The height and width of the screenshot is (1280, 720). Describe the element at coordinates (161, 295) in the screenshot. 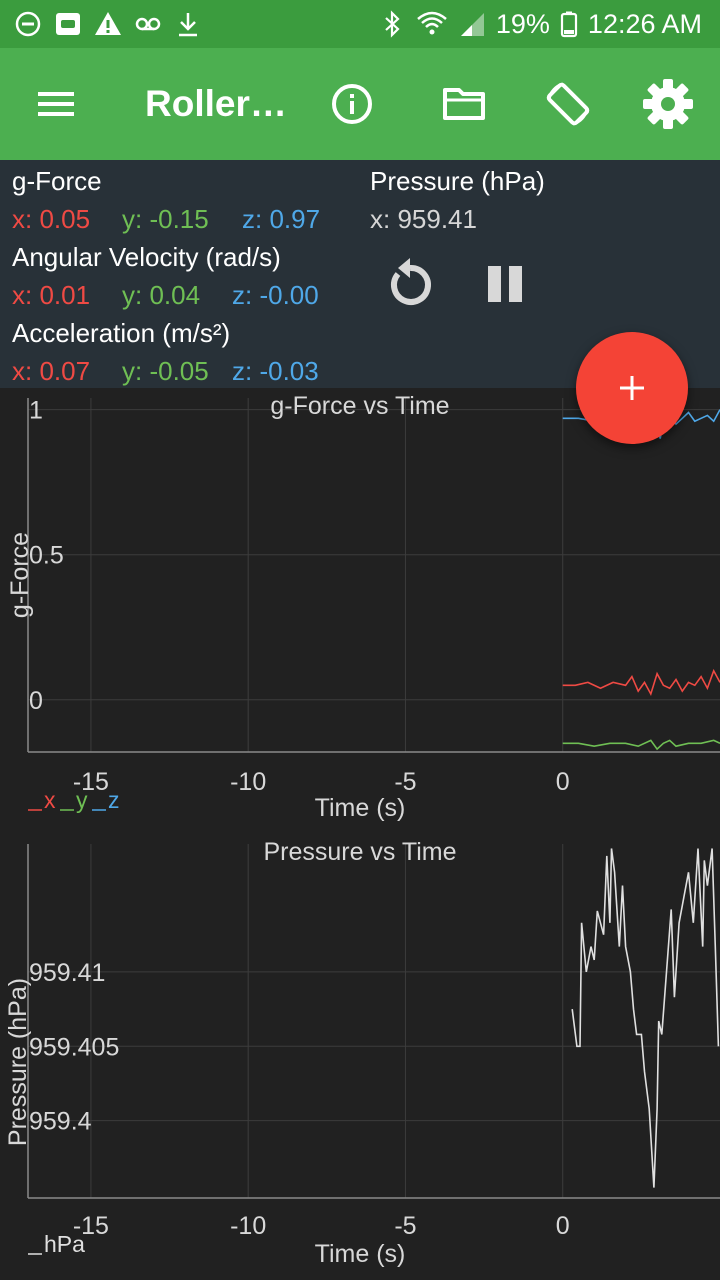

I see `angular-y-value: y: 0.04` at that location.